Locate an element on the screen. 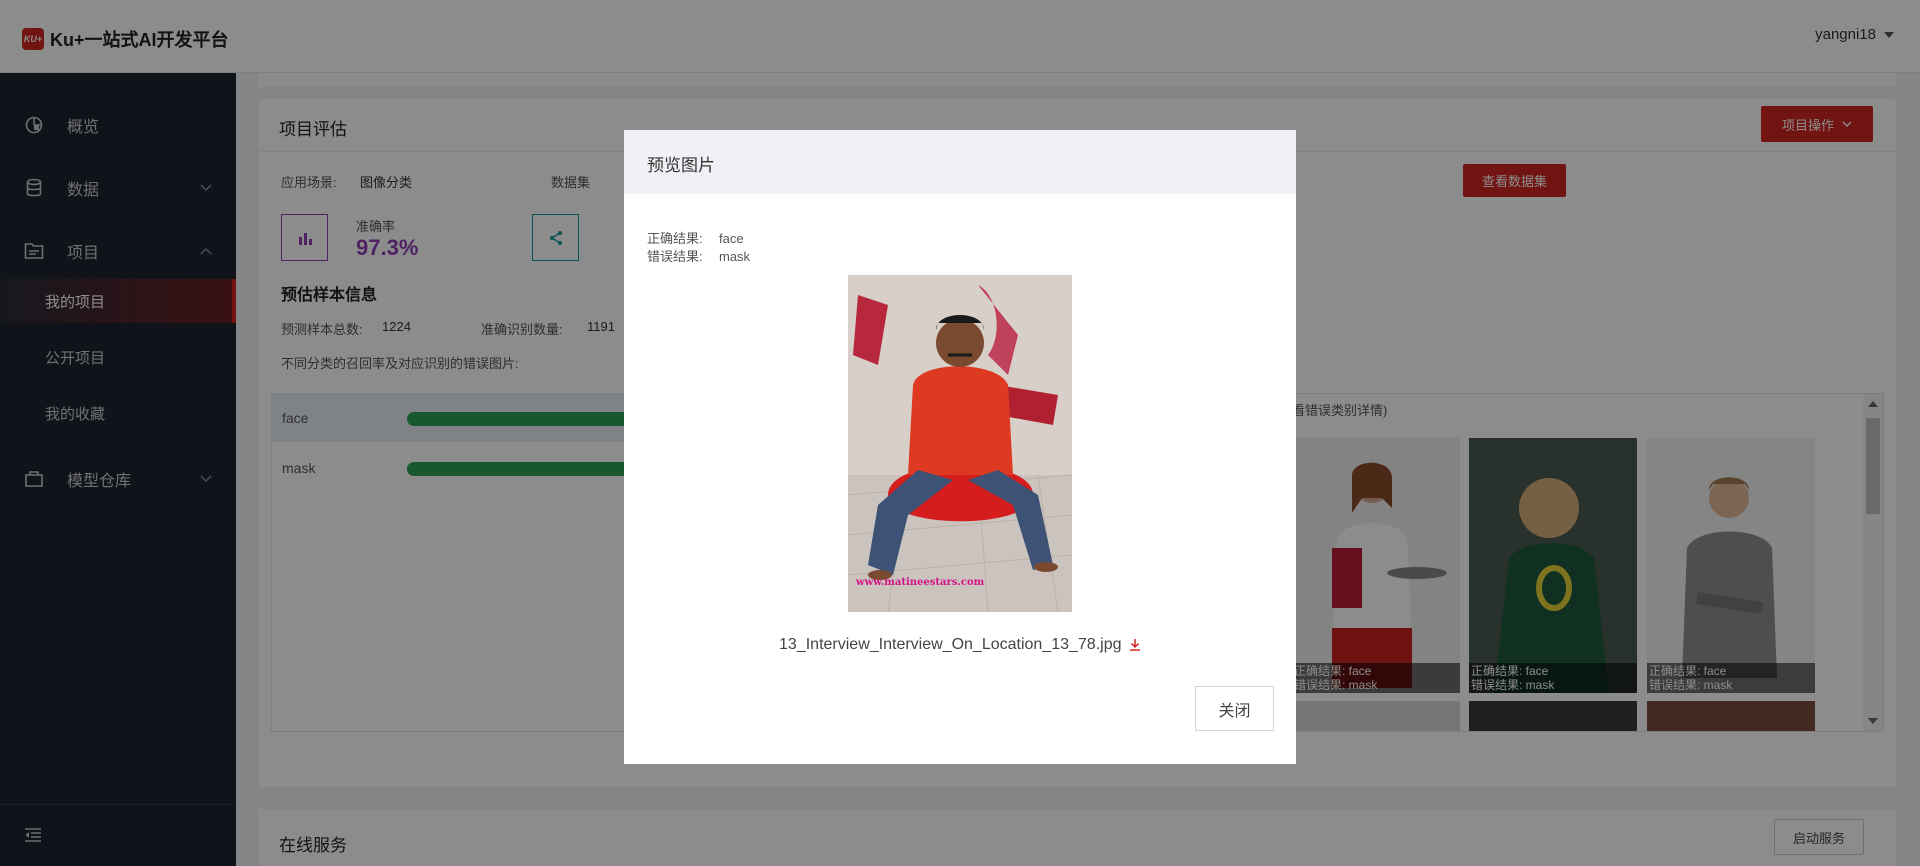 This screenshot has width=1920, height=866. watermark-text: www.matineestars.com is located at coordinates (920, 582).